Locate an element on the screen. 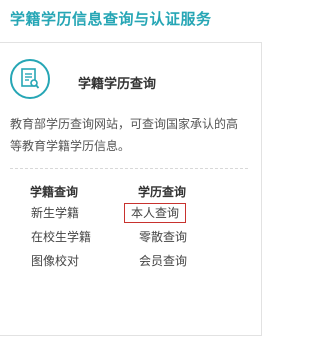 Image resolution: width=320 pixels, height=339 pixels. divider is located at coordinates (129, 168).